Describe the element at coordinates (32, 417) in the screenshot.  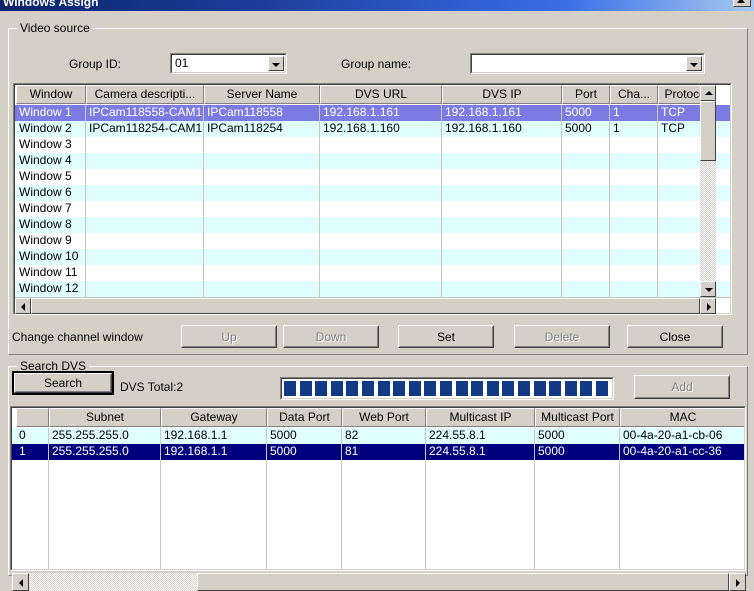
I see `column-header-index` at that location.